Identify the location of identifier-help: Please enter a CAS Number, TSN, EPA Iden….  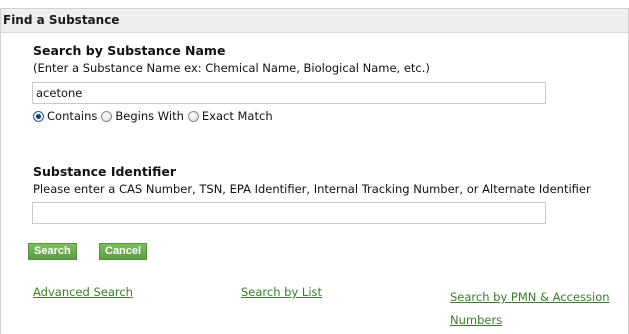
(312, 189).